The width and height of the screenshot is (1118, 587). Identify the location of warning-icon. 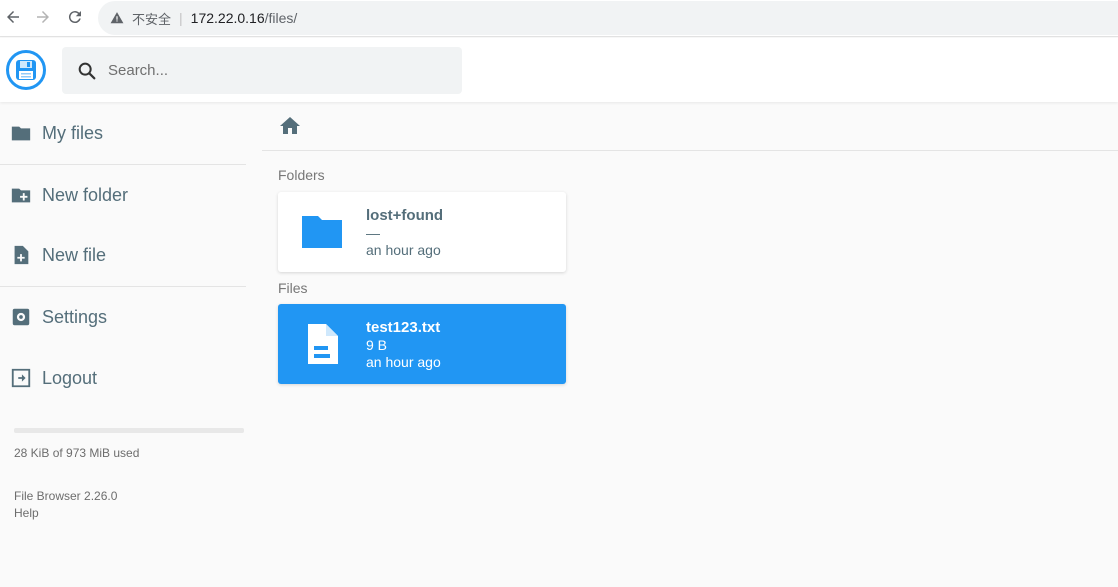
(117, 18).